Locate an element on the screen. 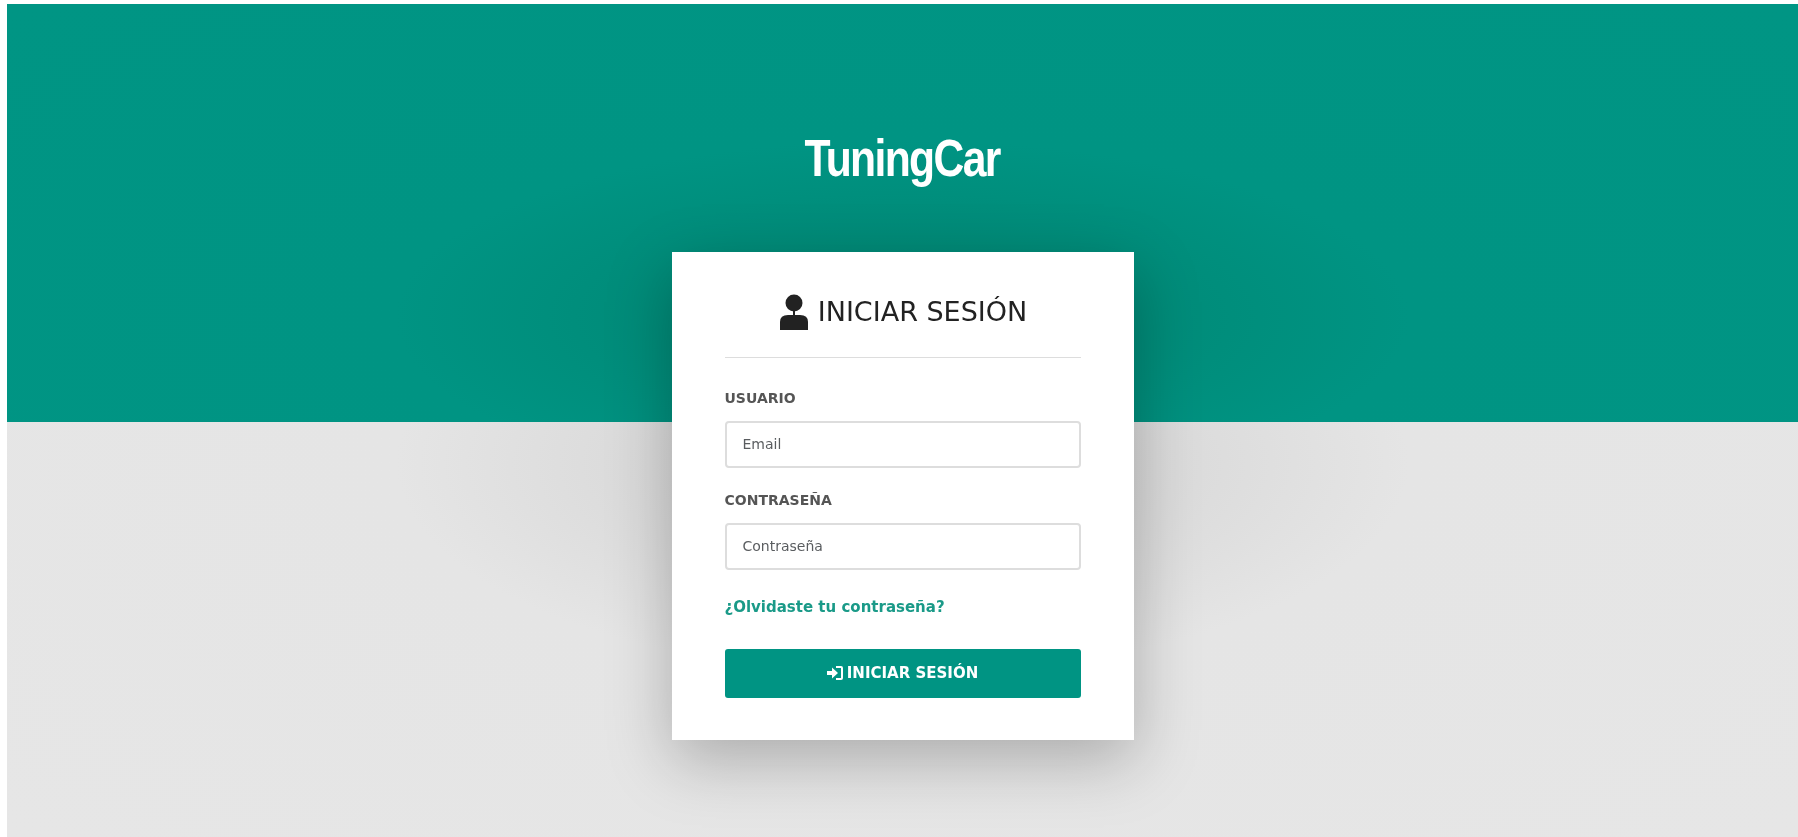  forgot-password-link: ¿Olvidaste tu contraseña? is located at coordinates (834, 606).